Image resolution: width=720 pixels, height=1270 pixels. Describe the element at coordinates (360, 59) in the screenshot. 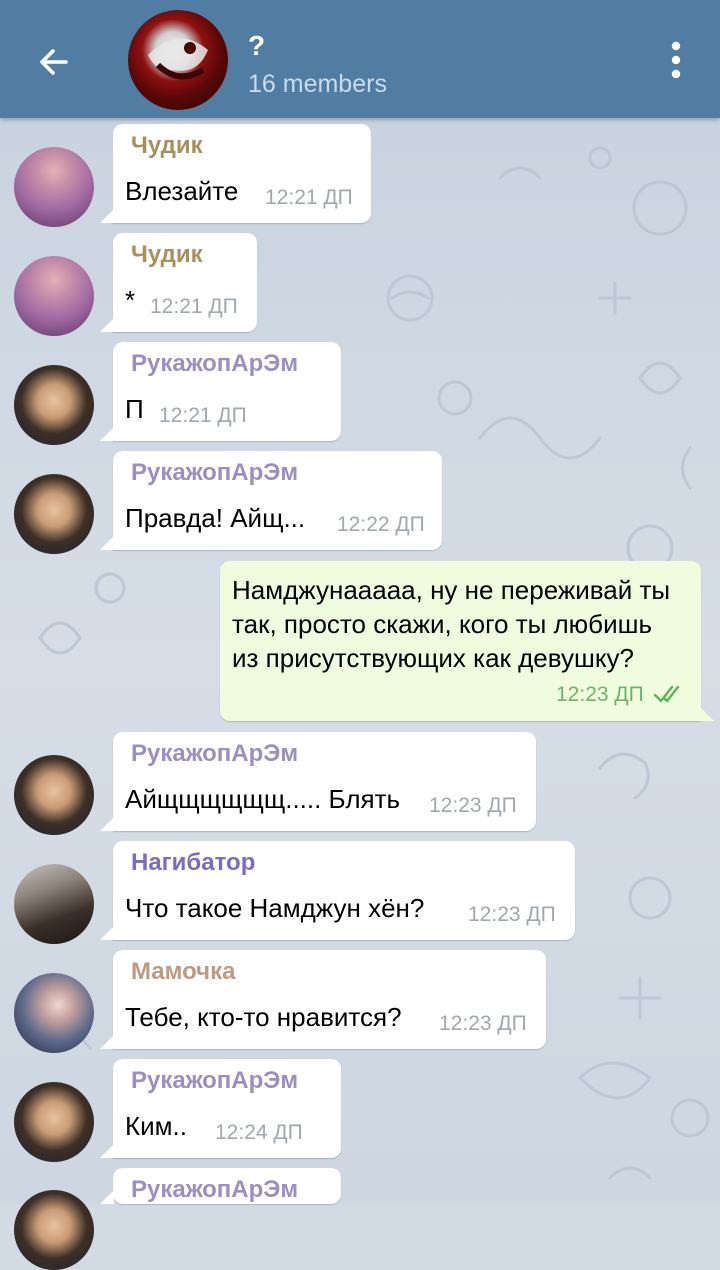

I see `chat-header: ? 16 members` at that location.